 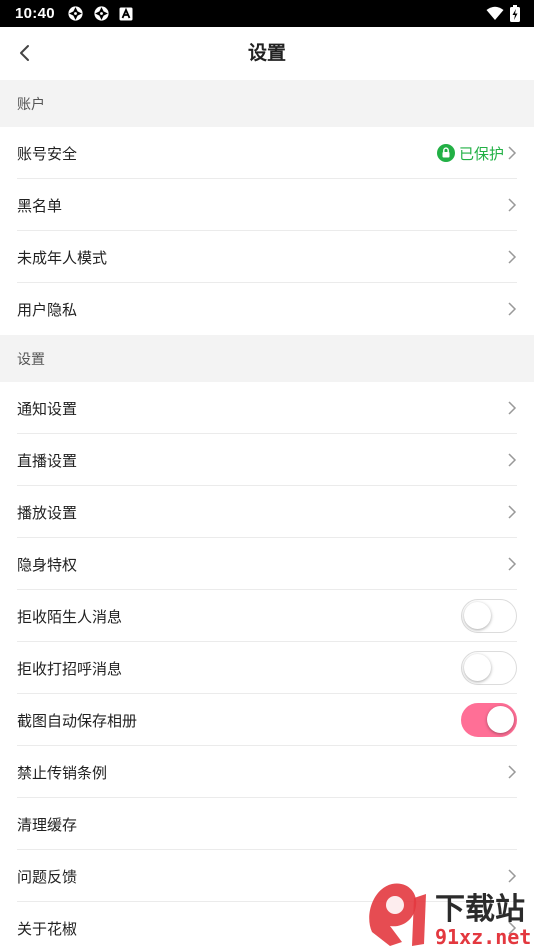 I want to click on row-label: 未成年人模式, so click(x=62, y=257).